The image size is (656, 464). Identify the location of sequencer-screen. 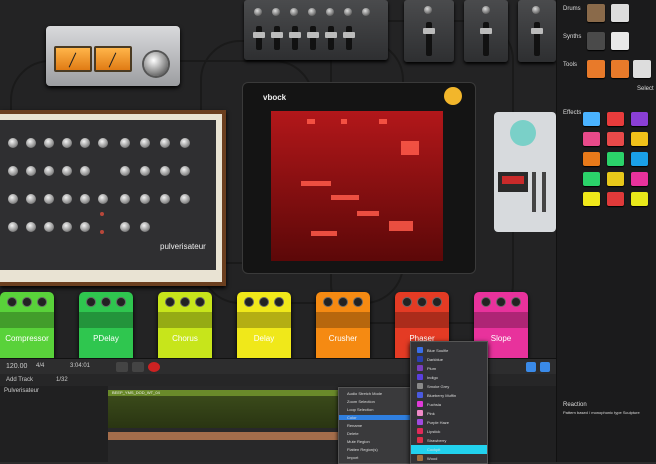
(357, 186).